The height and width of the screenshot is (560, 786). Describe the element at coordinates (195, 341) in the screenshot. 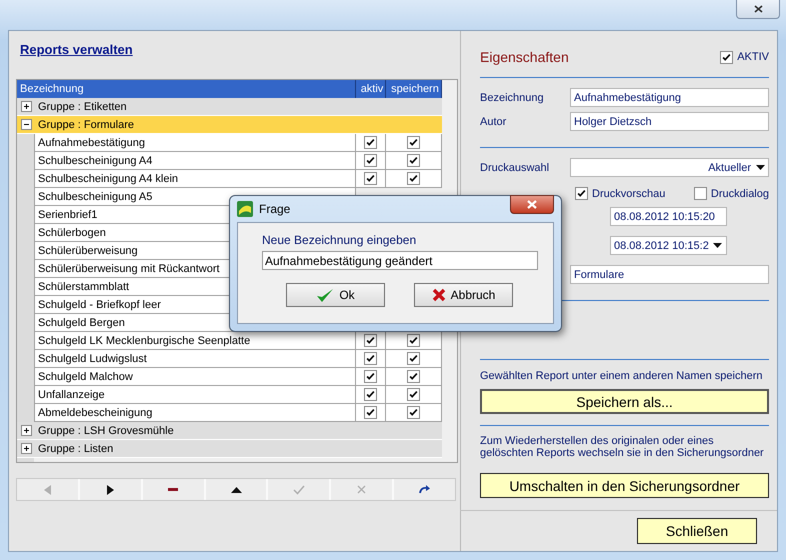

I see `table-cell: Schulgeld LK Mecklenburgische Seenplatte` at that location.